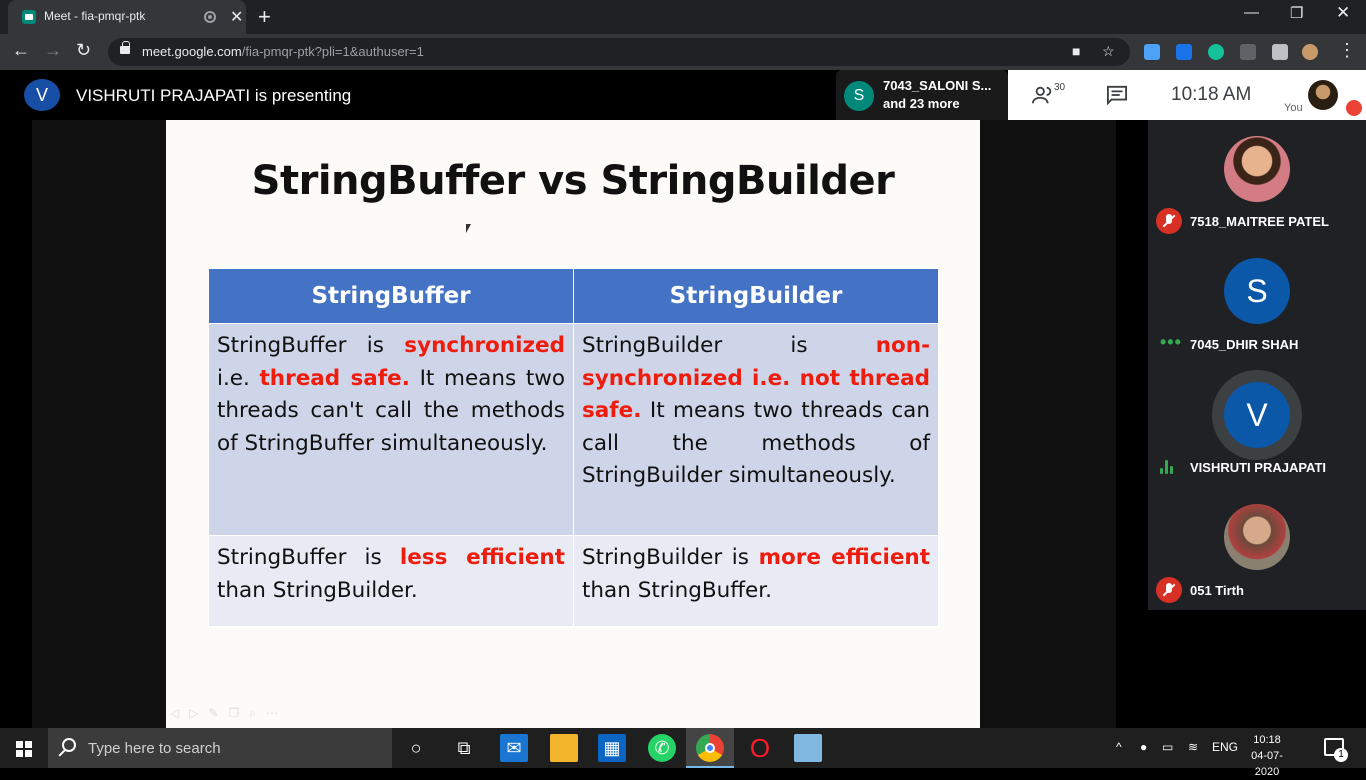 This screenshot has width=1366, height=780. What do you see at coordinates (1143, 747) in the screenshot?
I see `microphone-icon: ●` at bounding box center [1143, 747].